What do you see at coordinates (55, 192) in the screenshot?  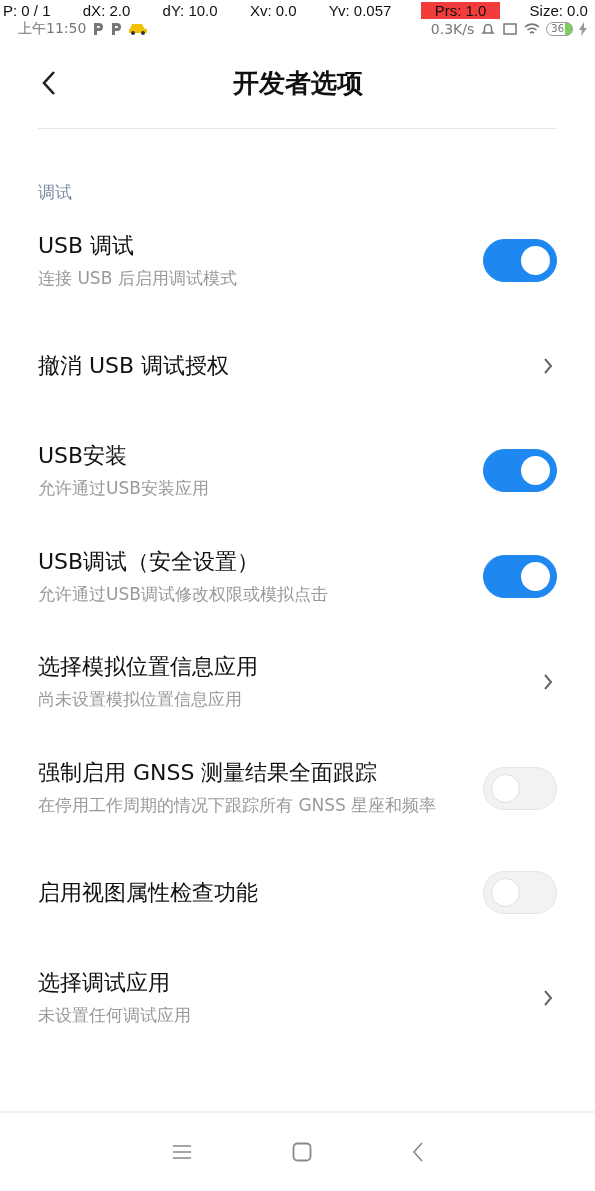 I see `section-title: 调试` at bounding box center [55, 192].